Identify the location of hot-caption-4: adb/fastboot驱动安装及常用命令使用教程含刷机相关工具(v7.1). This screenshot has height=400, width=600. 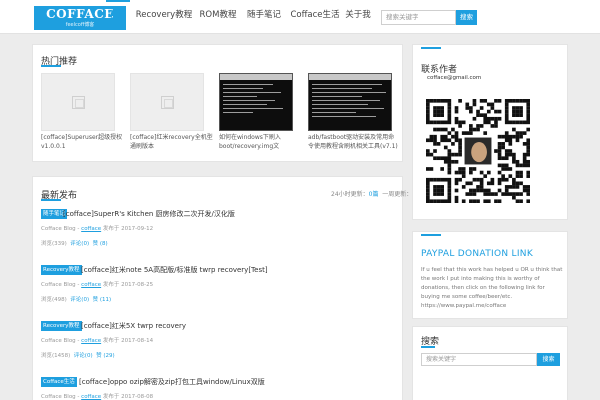
(353, 142).